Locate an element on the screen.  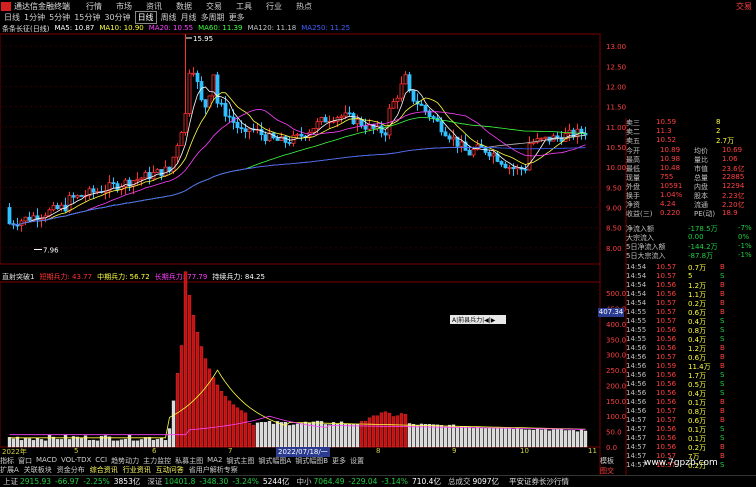
template-area: 模板 图交F10 is located at coordinates (613, 470).